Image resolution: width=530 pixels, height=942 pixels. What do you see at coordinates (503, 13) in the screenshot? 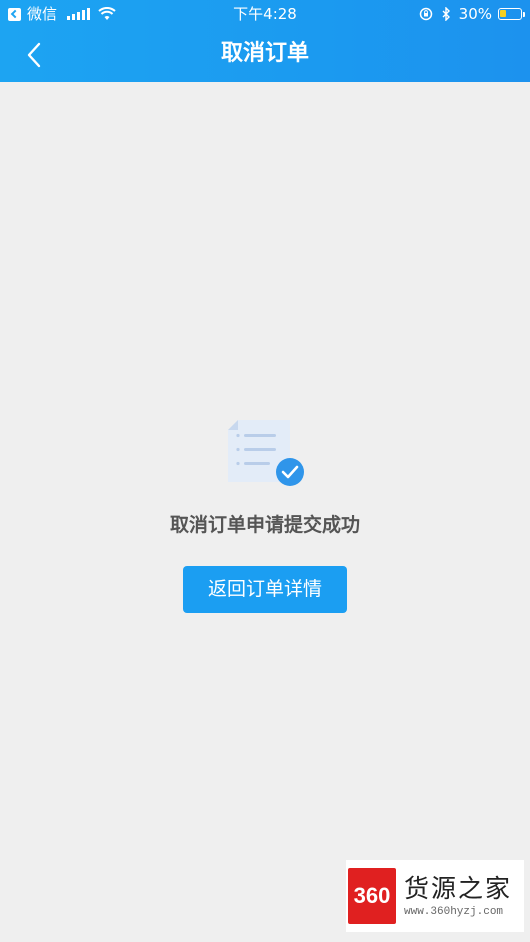
I see `battery-level-fill` at bounding box center [503, 13].